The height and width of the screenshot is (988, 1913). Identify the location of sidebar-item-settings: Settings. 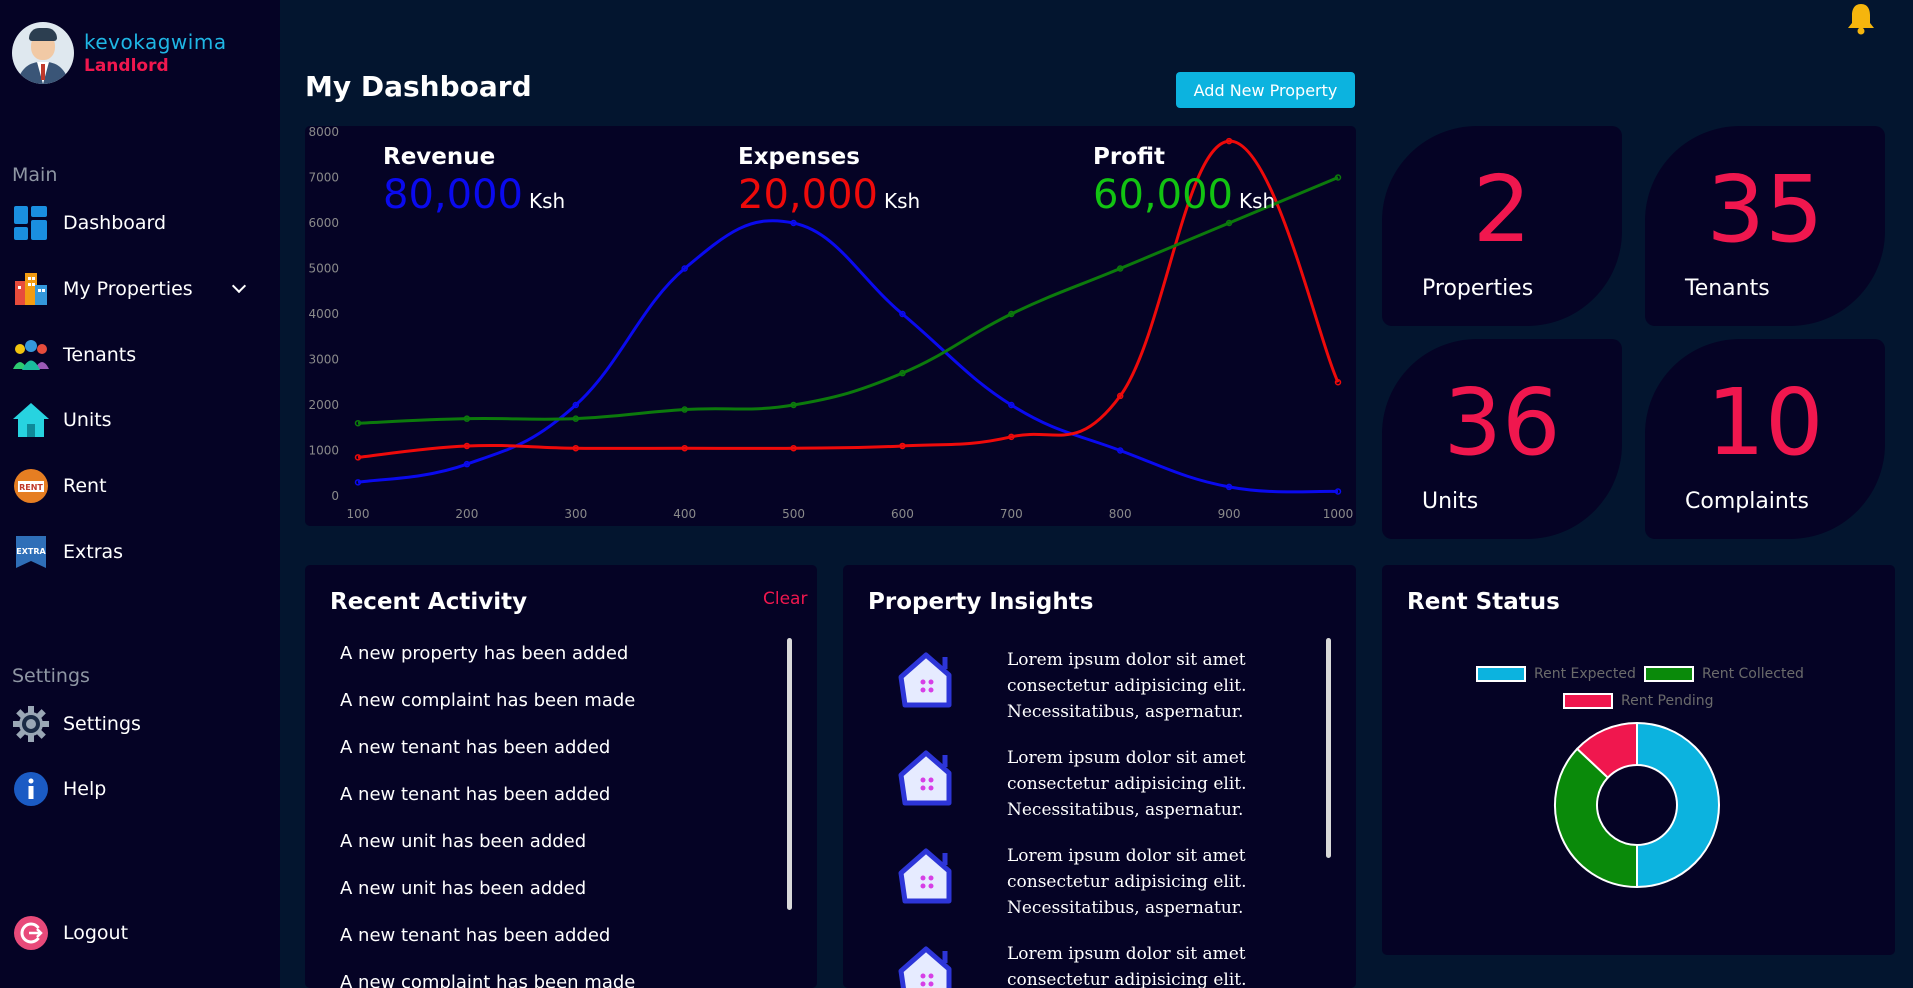
(132, 724).